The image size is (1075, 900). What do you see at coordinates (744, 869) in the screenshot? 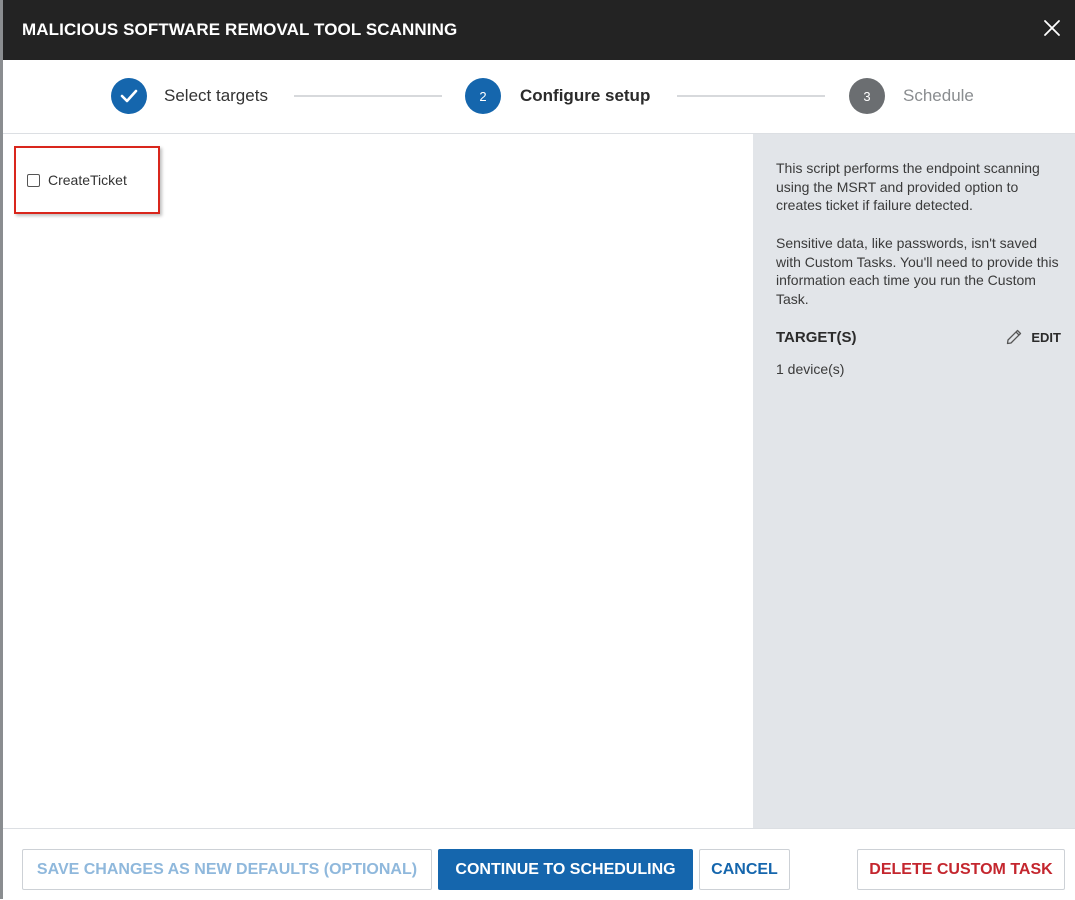
I see `cancel-button: CANCEL` at bounding box center [744, 869].